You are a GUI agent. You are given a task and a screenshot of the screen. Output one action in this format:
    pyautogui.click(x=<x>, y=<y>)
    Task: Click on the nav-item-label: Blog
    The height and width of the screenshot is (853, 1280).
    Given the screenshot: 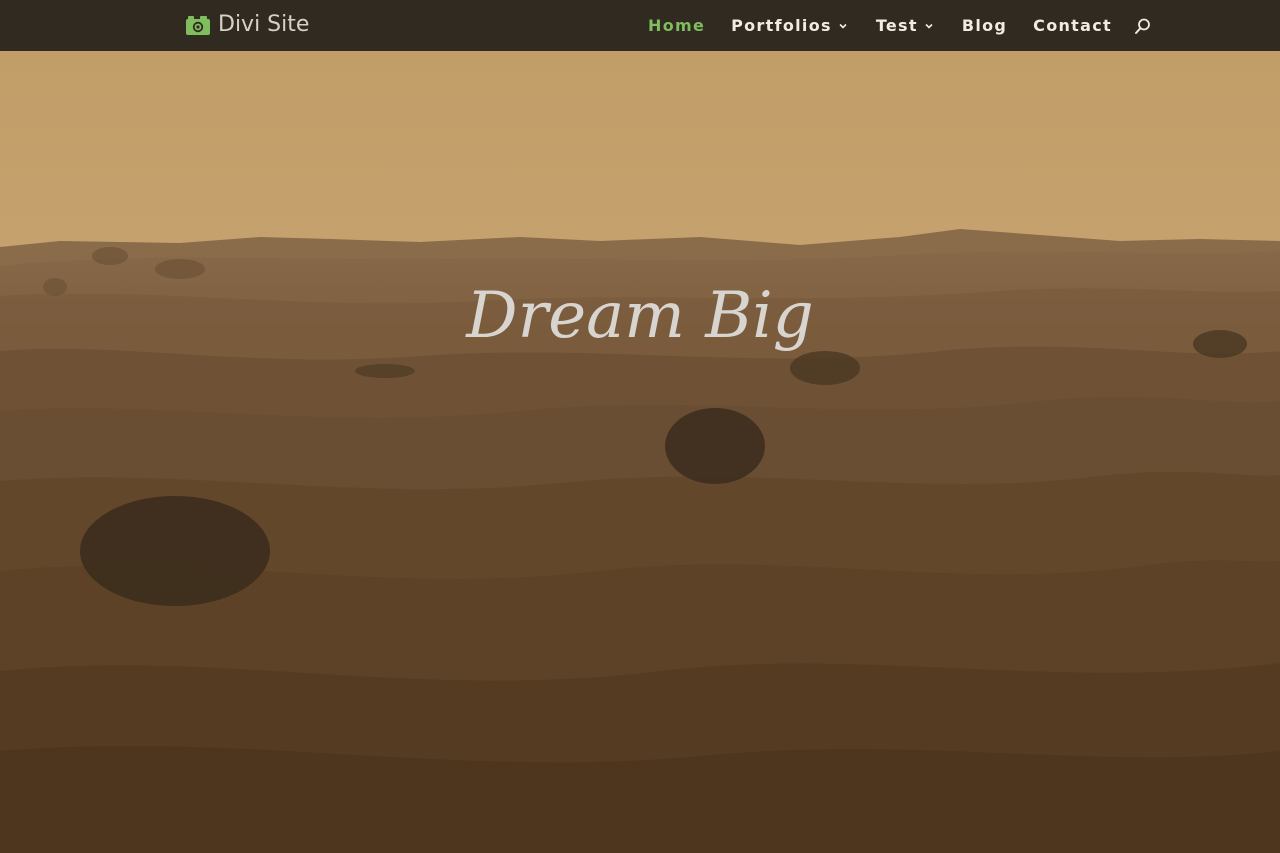 What is the action you would take?
    pyautogui.click(x=984, y=25)
    